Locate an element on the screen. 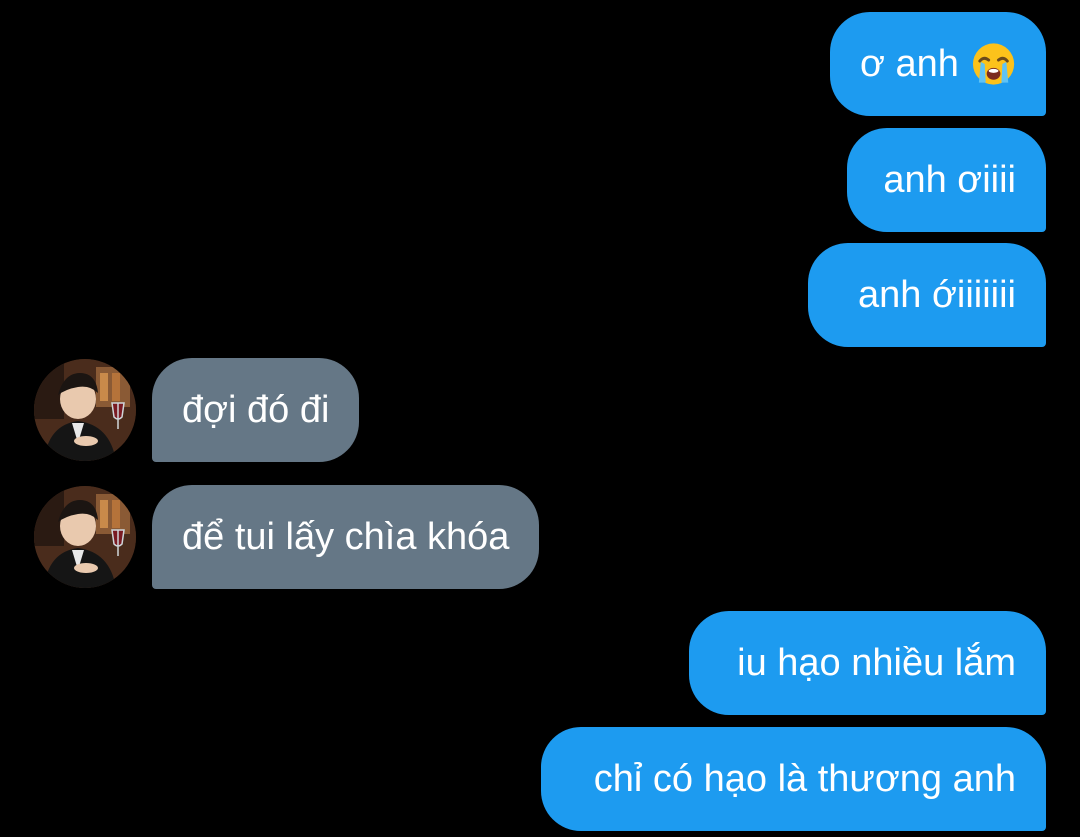 This screenshot has width=1080, height=837. outgoing-message-bubble: iu hạo nhiều lắm is located at coordinates (867, 663).